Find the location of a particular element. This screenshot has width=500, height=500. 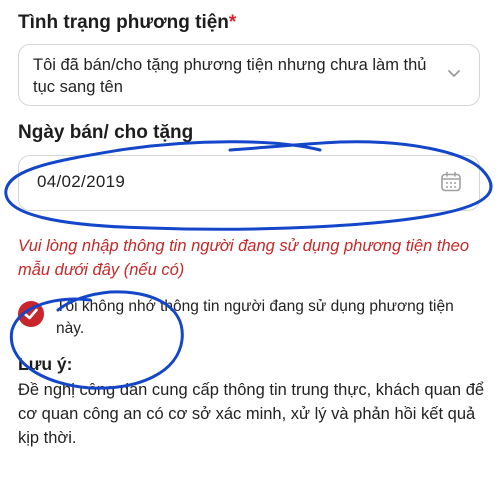

sale-date-value: 04/02/2019 is located at coordinates (81, 181).